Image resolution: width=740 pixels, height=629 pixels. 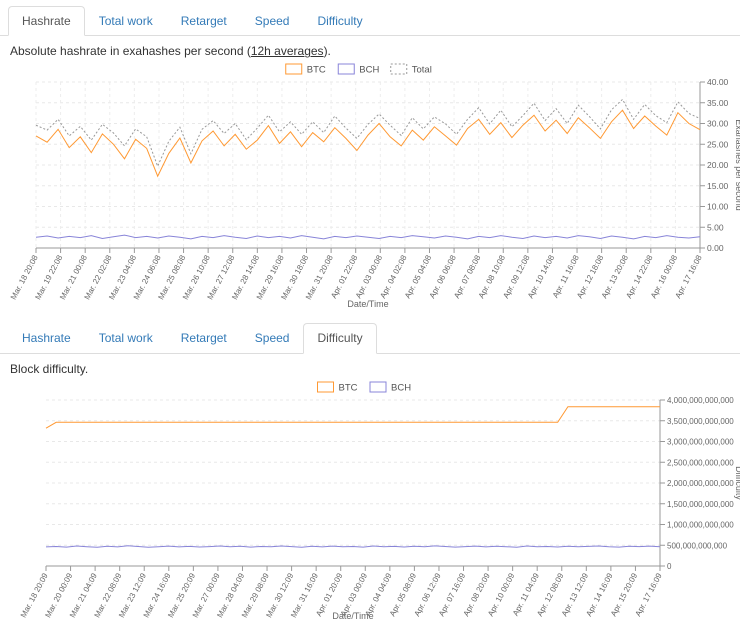 I want to click on difficulty-description: Block difficulty., so click(x=375, y=369).